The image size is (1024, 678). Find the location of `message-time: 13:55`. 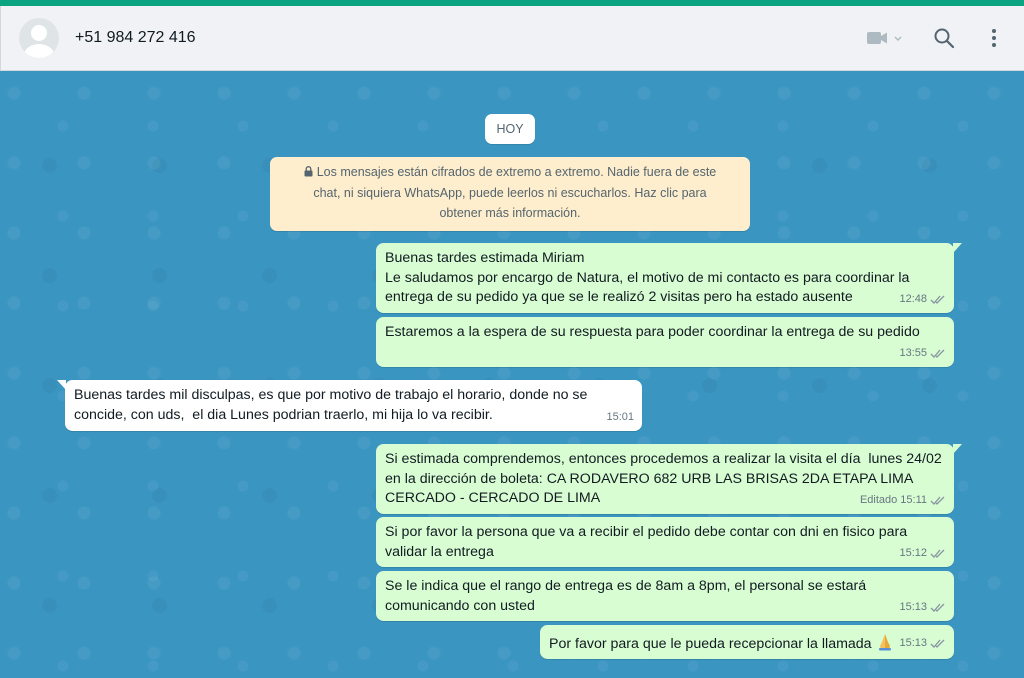

message-time: 13:55 is located at coordinates (913, 352).